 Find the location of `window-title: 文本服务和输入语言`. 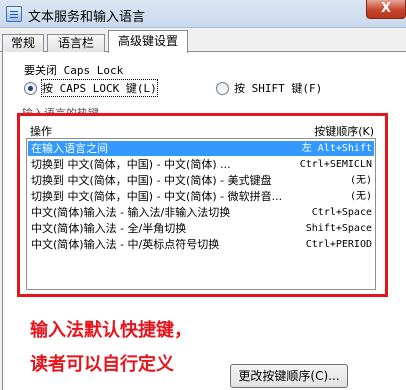

window-title: 文本服务和输入语言 is located at coordinates (87, 17).